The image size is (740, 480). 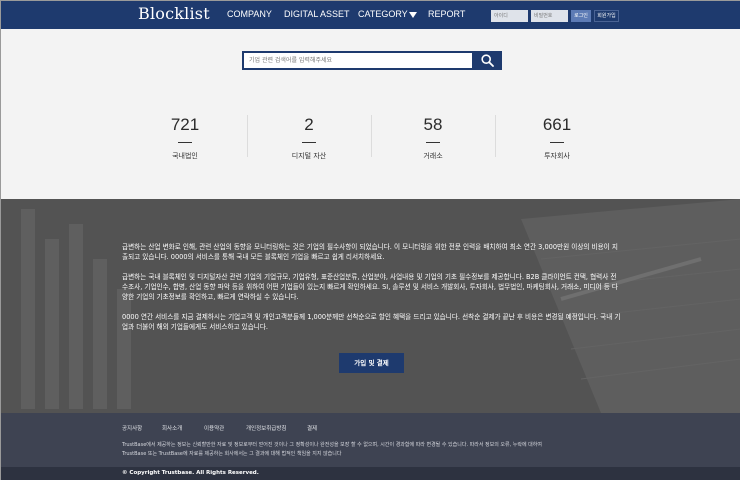 I want to click on stat-value: 721, so click(x=185, y=124).